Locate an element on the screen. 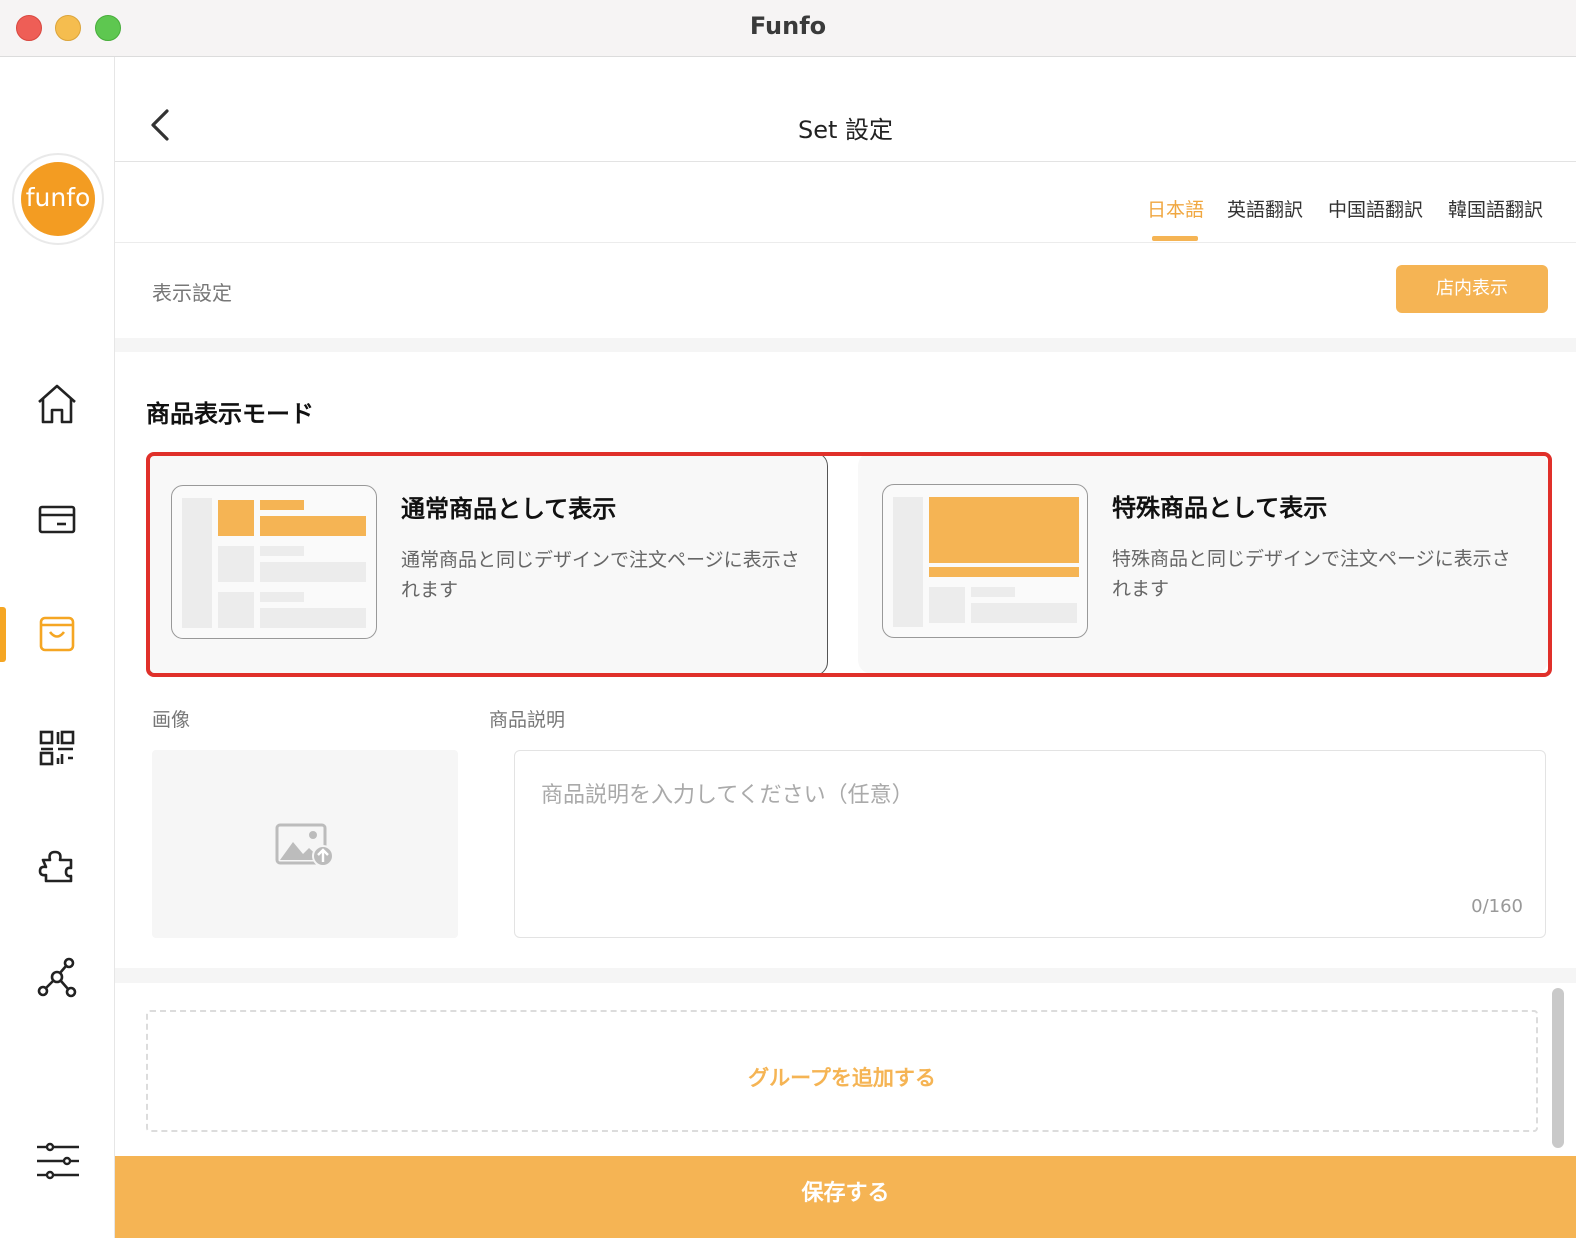  home-icon is located at coordinates (57, 404).